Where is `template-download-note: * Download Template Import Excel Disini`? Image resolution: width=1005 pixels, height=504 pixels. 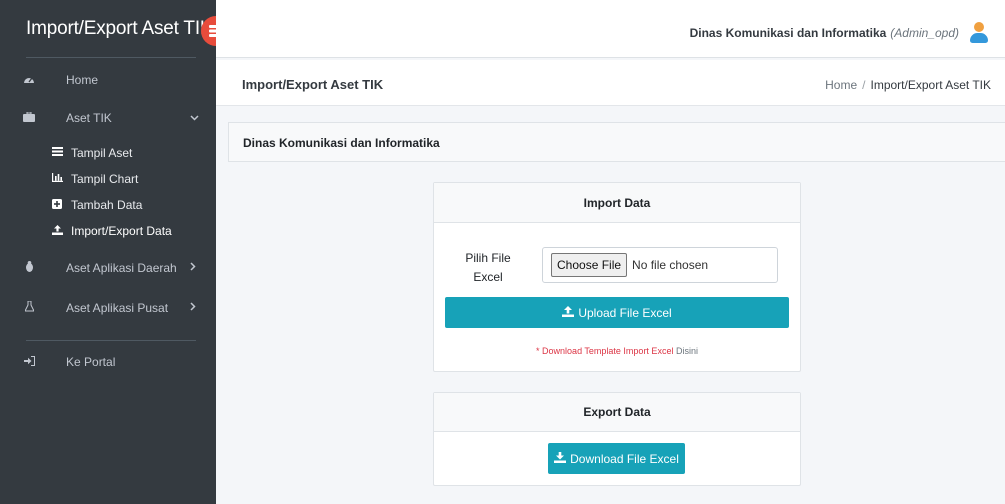 template-download-note: * Download Template Import Excel Disini is located at coordinates (617, 351).